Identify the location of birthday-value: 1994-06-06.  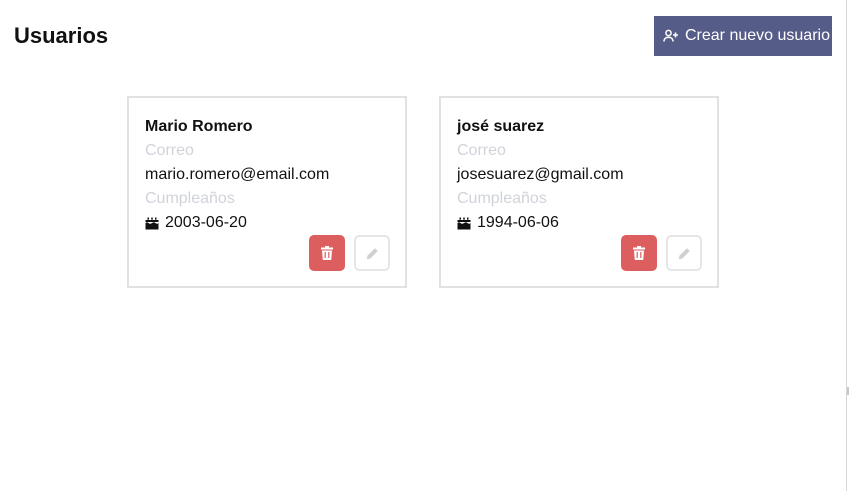
(518, 222).